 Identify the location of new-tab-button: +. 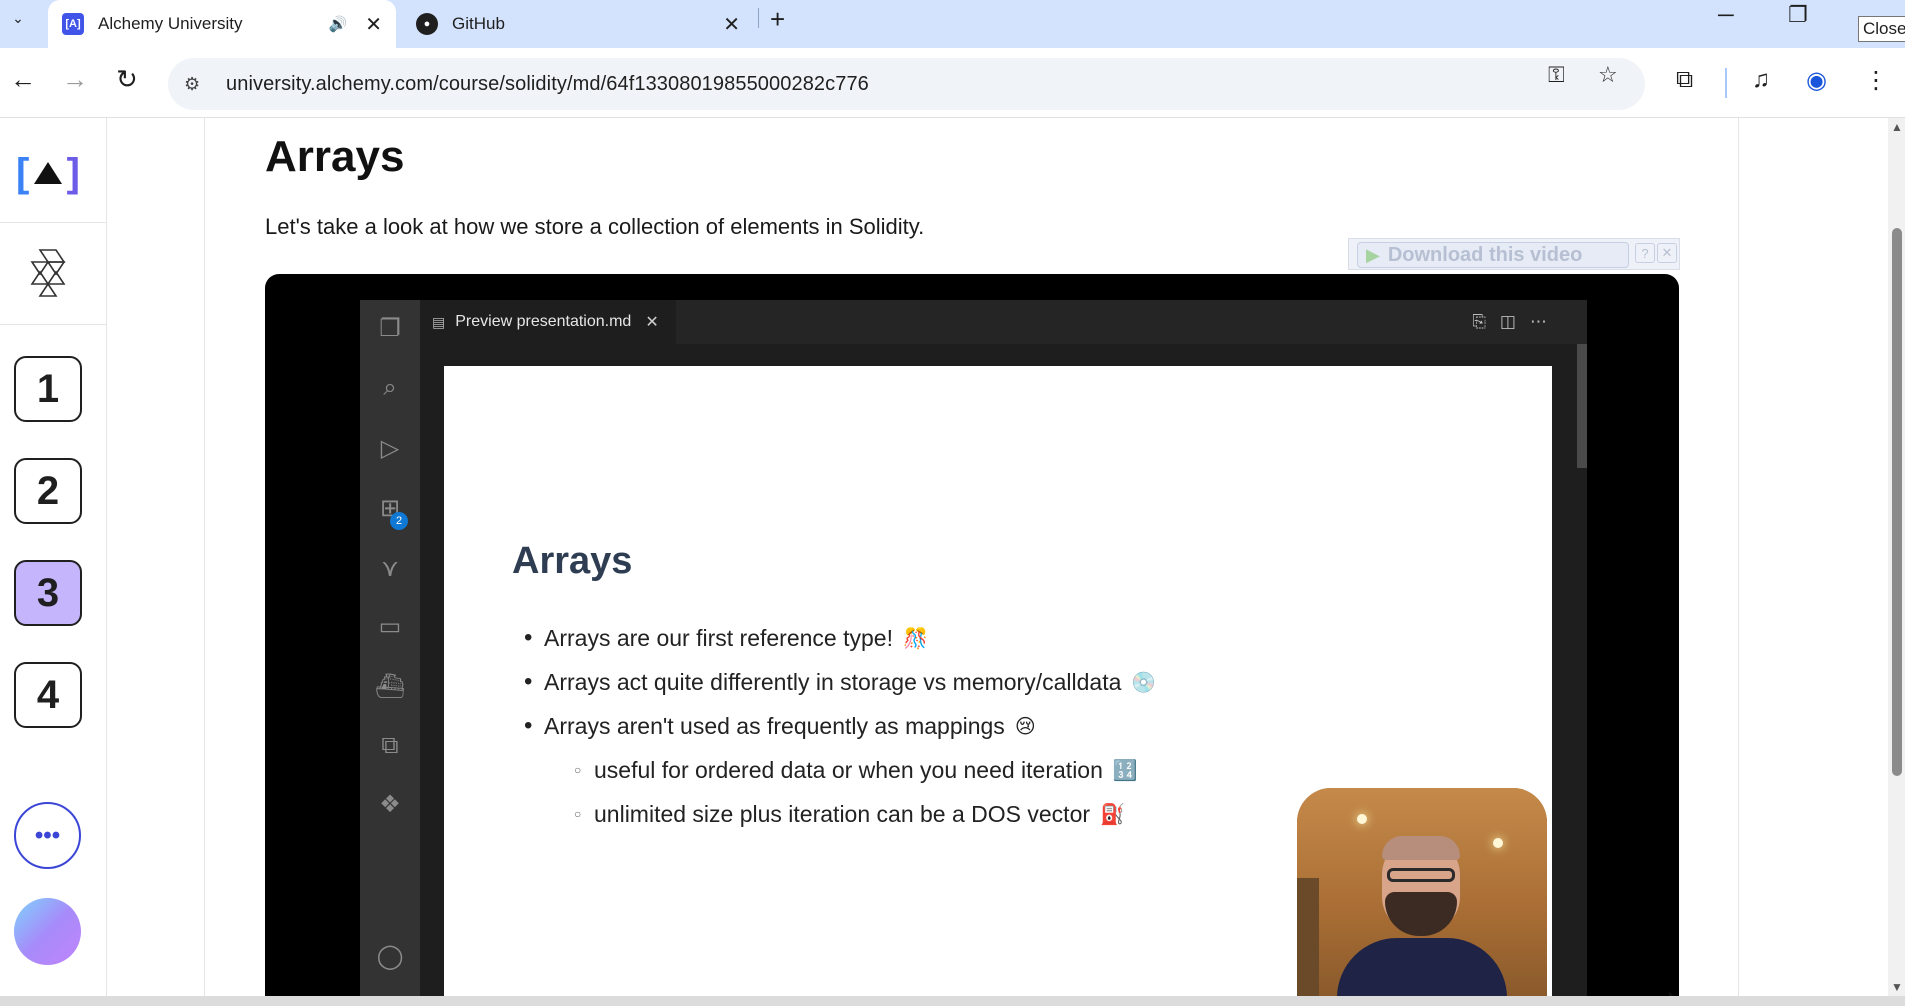
(777, 19).